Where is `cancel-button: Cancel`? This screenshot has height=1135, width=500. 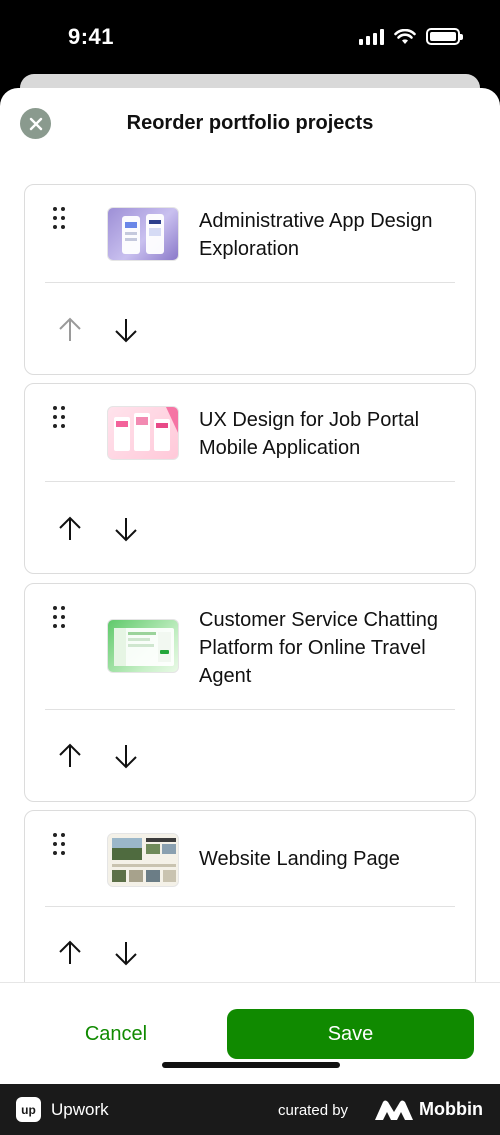 cancel-button: Cancel is located at coordinates (116, 1034).